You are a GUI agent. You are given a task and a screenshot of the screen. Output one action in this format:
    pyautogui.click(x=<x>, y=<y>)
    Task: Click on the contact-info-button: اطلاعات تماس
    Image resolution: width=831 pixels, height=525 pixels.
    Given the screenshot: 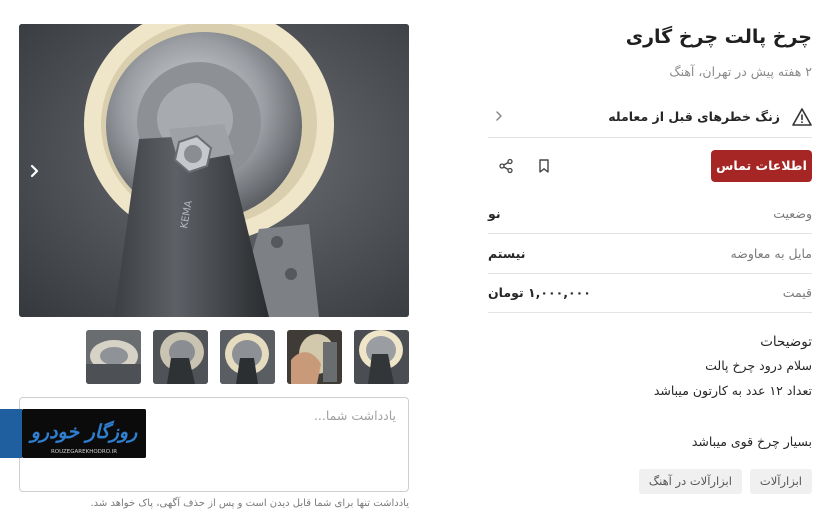 What is the action you would take?
    pyautogui.click(x=761, y=166)
    